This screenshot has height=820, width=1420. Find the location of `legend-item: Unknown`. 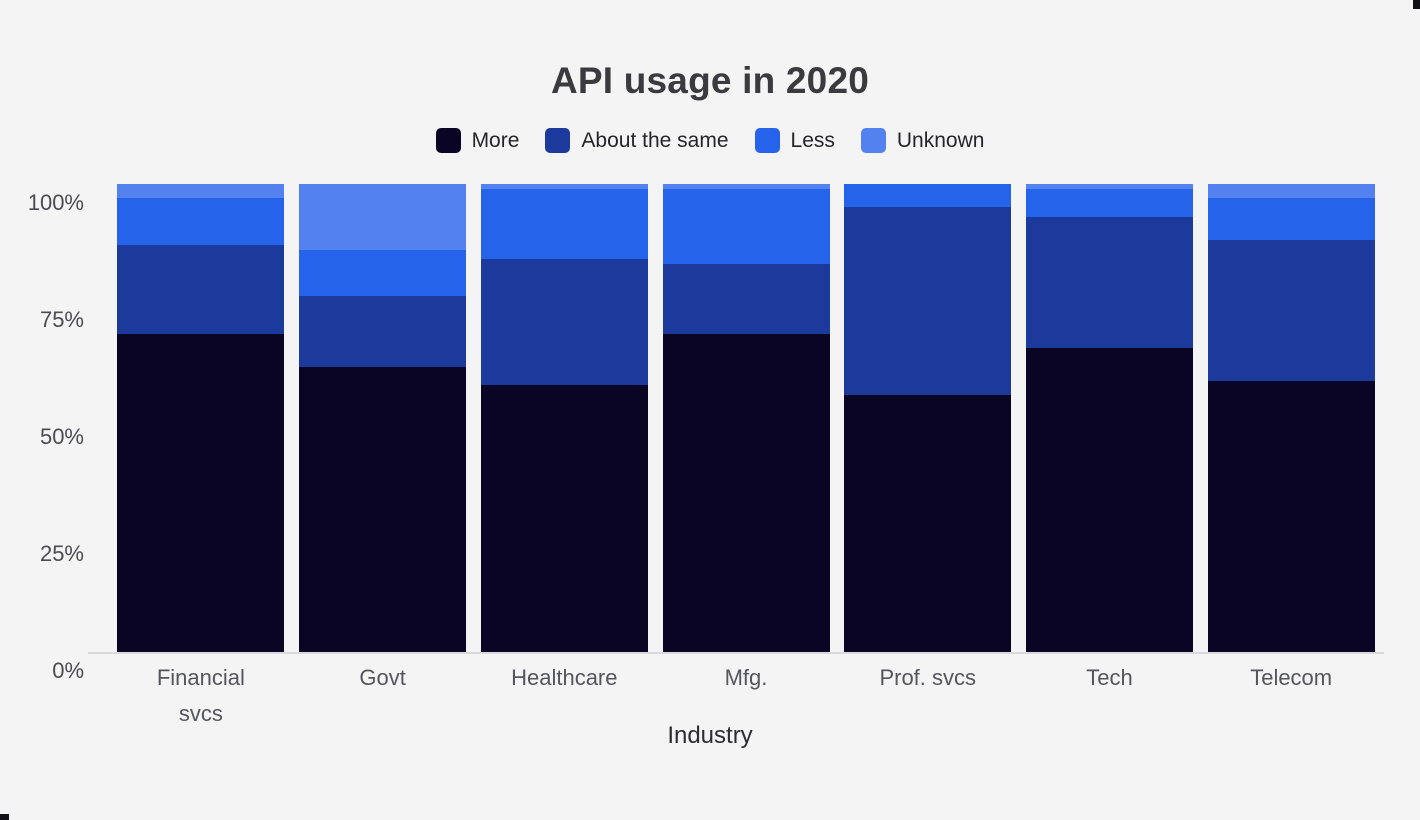

legend-item: Unknown is located at coordinates (922, 140).